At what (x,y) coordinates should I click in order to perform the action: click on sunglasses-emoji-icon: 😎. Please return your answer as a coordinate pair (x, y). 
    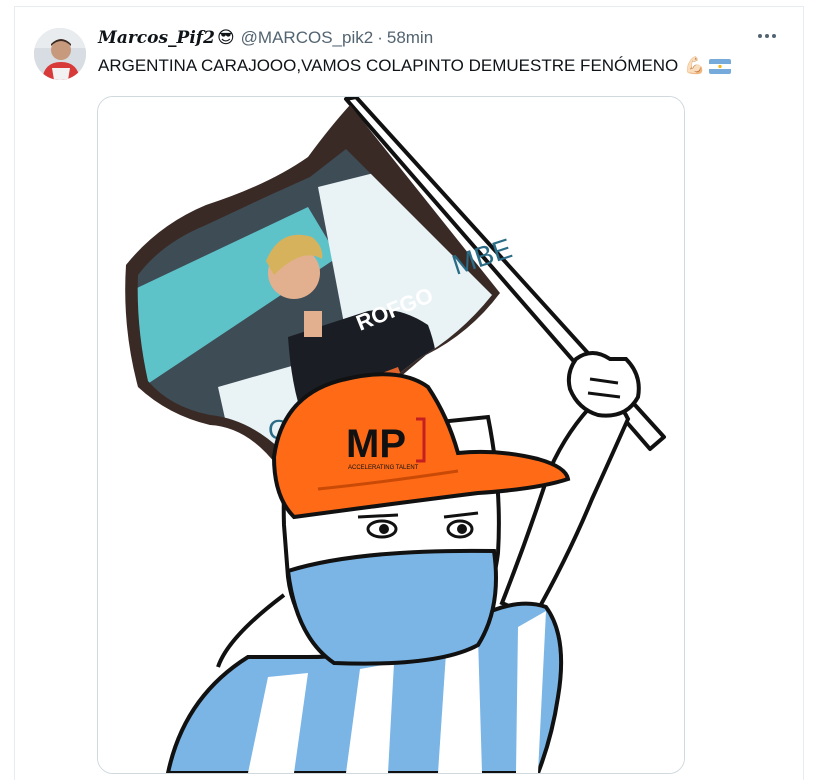
    Looking at the image, I should click on (225, 37).